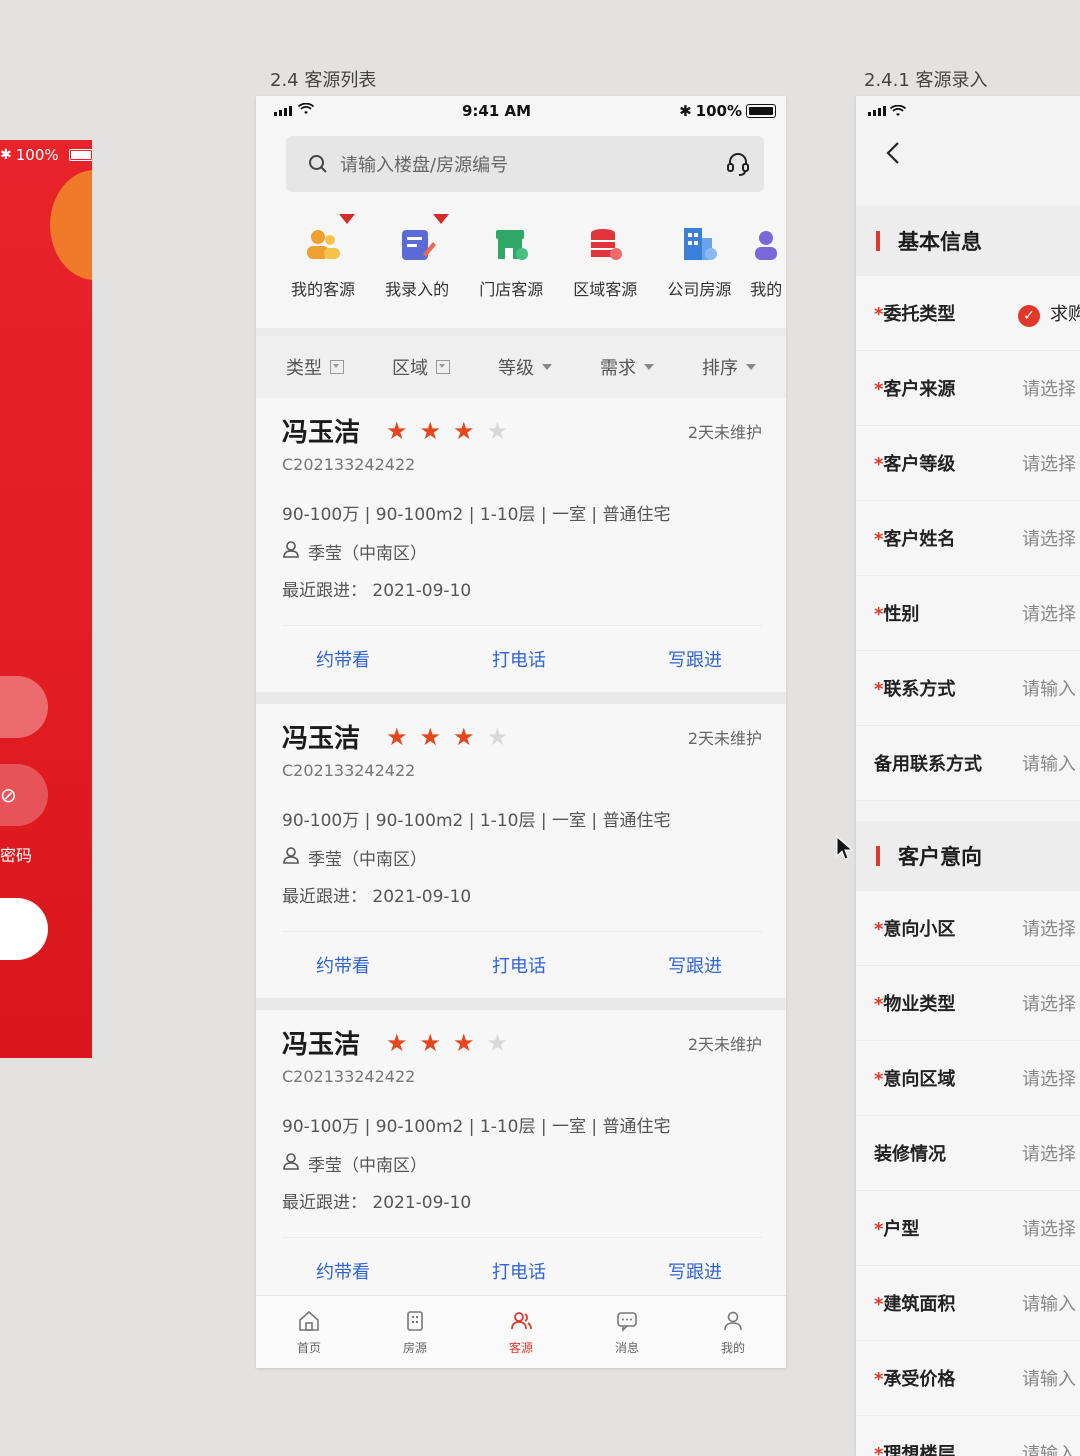  Describe the element at coordinates (1049, 313) in the screenshot. I see `form-value: ✓ 求购` at that location.